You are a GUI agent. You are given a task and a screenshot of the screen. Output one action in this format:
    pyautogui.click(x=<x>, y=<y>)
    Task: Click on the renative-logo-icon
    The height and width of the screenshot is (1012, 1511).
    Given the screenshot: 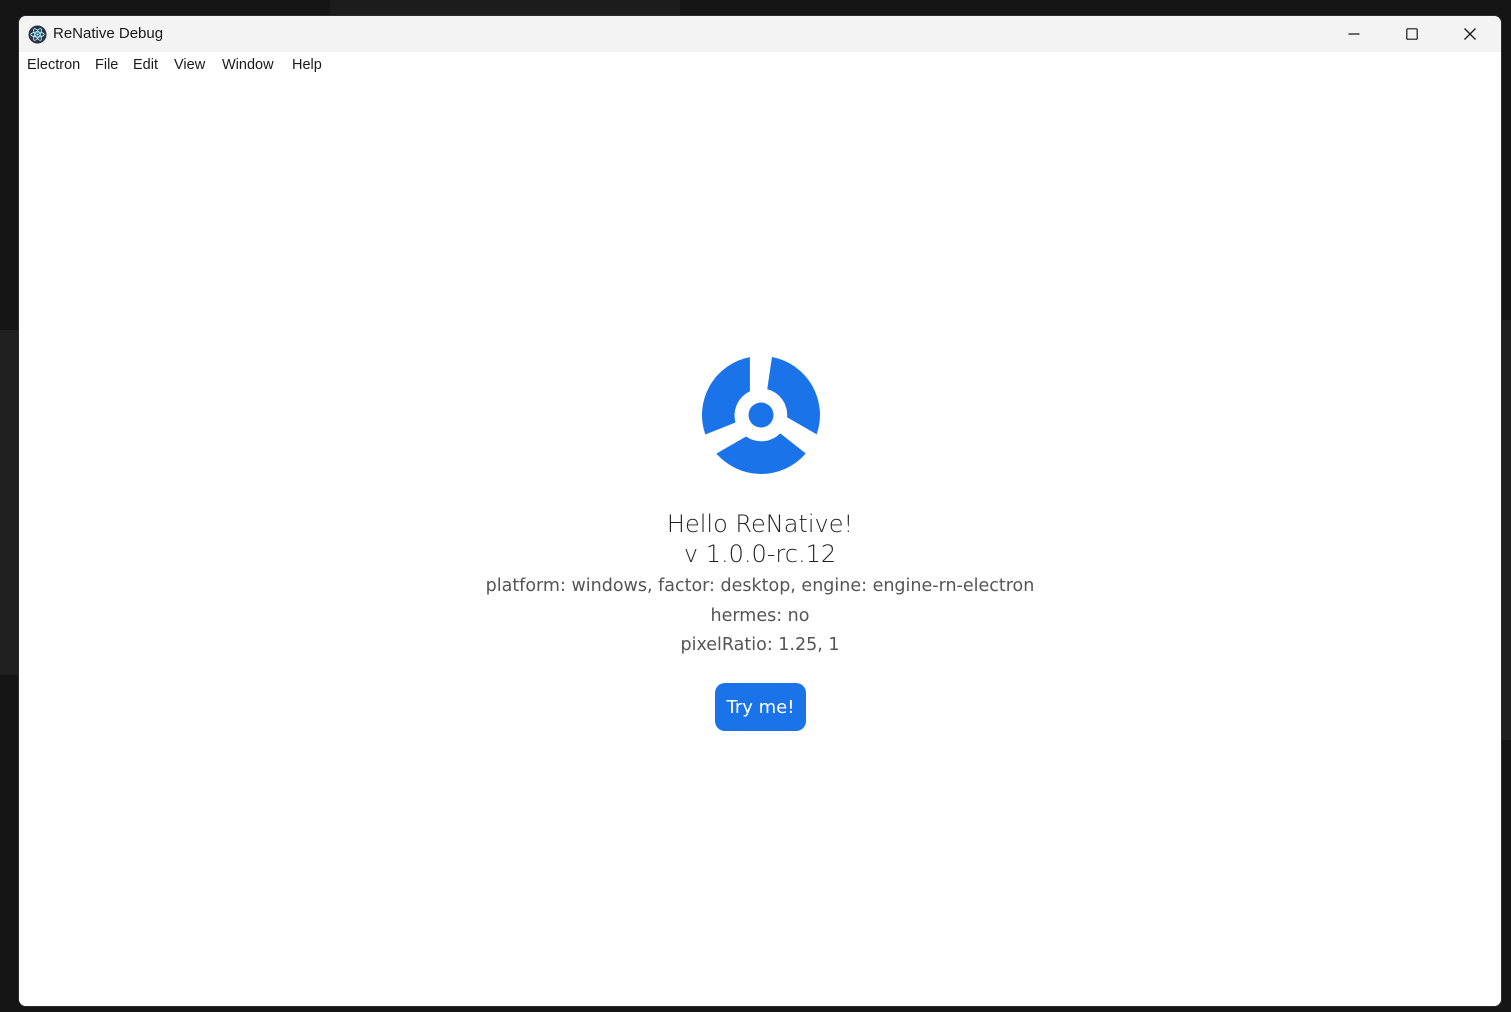 What is the action you would take?
    pyautogui.click(x=761, y=415)
    